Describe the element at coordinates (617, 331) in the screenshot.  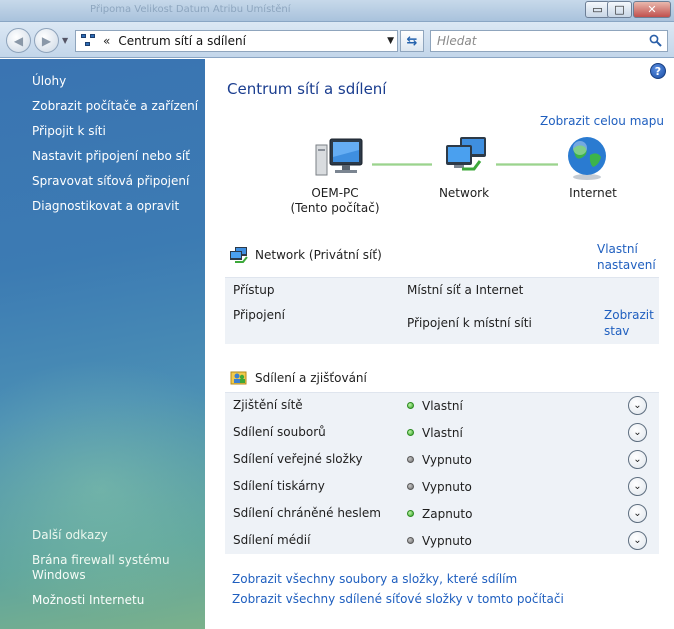
I see `view-status-line2: stav` at that location.